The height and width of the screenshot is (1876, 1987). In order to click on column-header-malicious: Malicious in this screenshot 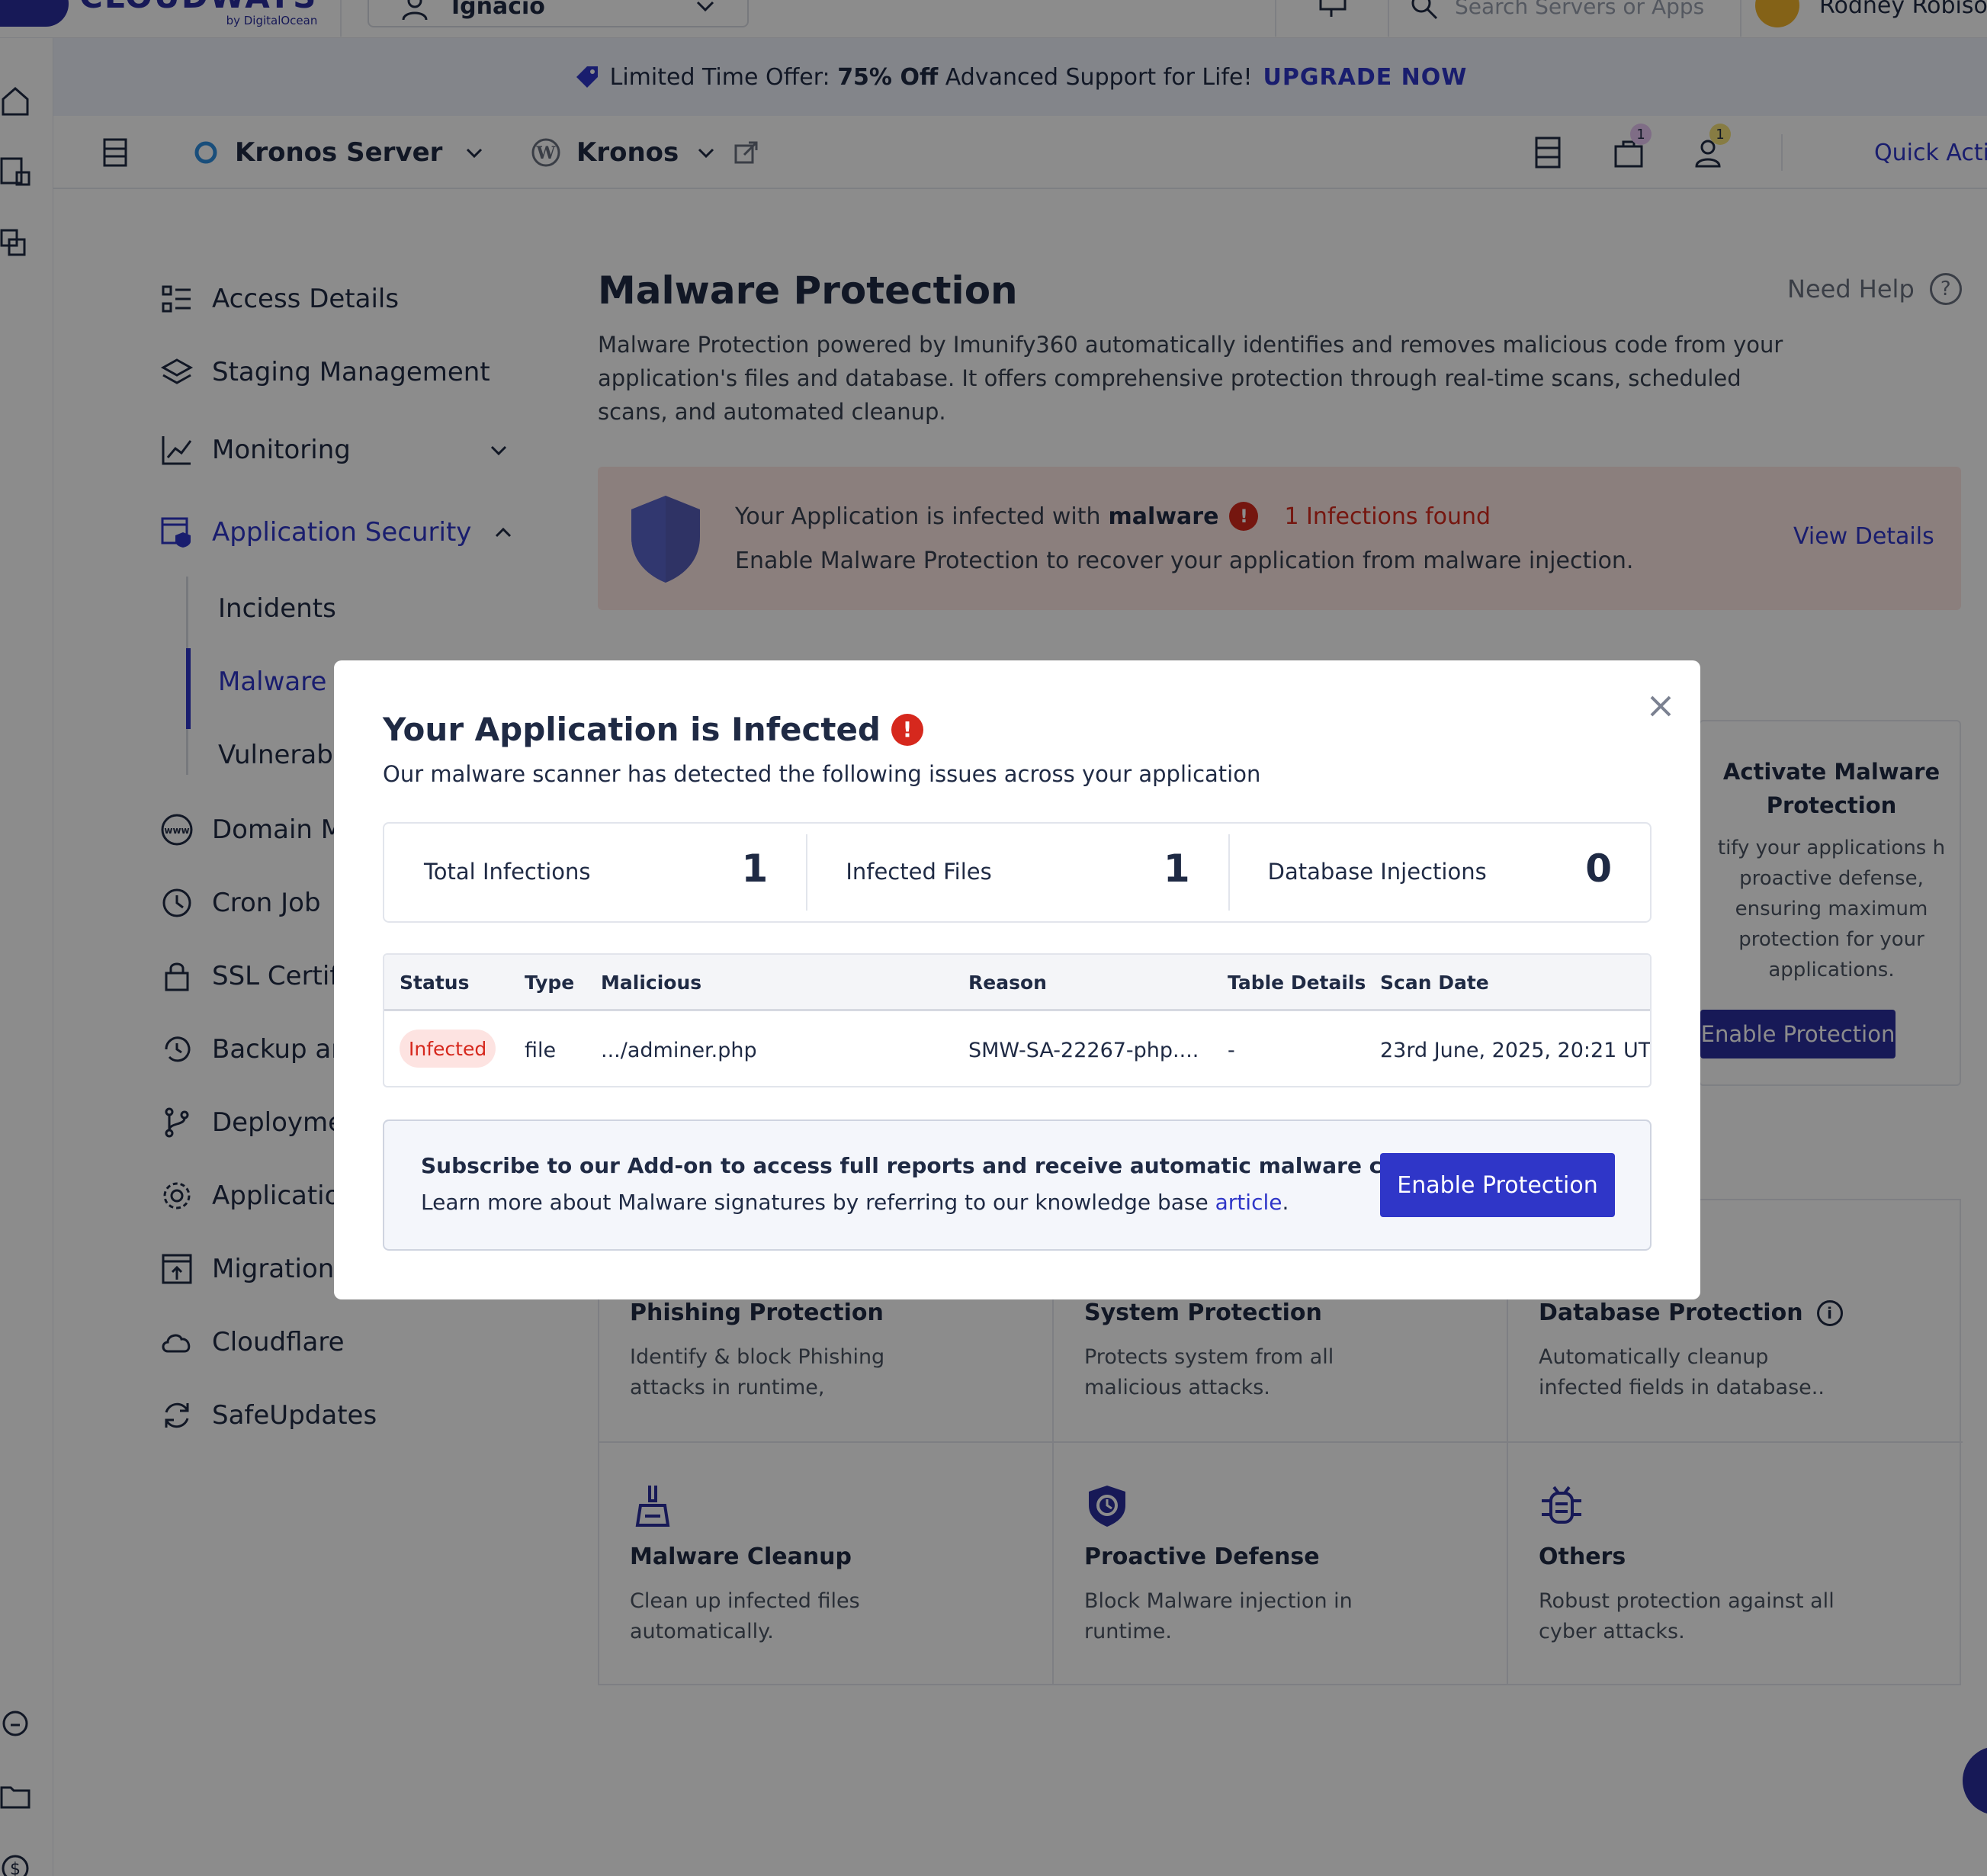, I will do `click(651, 983)`.